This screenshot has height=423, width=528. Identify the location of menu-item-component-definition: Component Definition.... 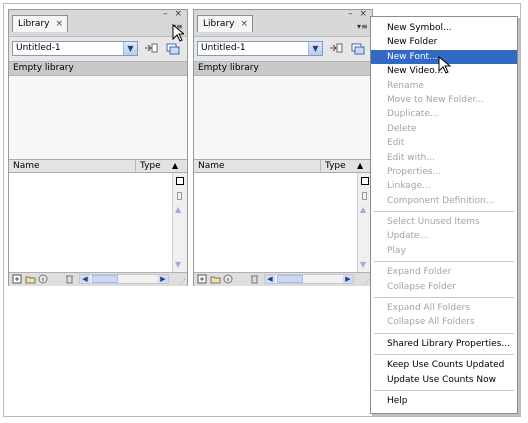
(444, 201).